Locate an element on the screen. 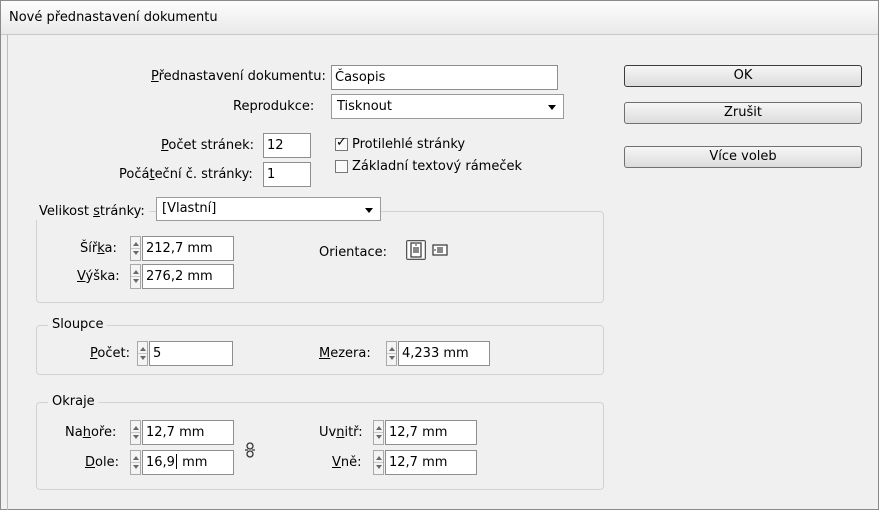 Image resolution: width=879 pixels, height=510 pixels. chain-link-button is located at coordinates (250, 450).